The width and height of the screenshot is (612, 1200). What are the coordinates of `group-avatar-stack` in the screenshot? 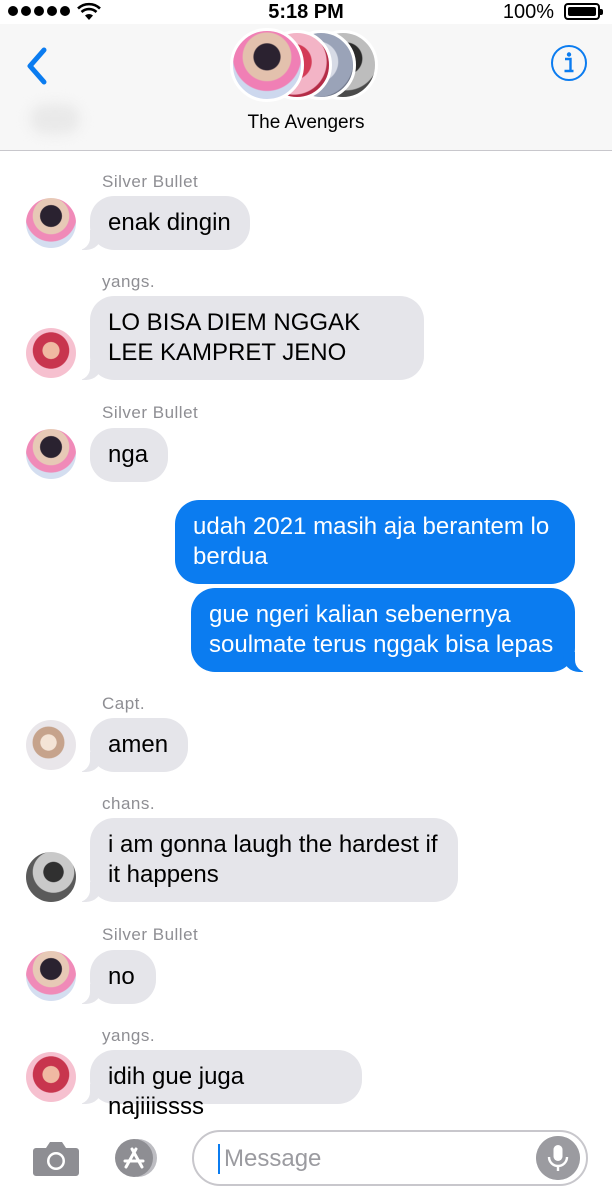 It's located at (310, 64).